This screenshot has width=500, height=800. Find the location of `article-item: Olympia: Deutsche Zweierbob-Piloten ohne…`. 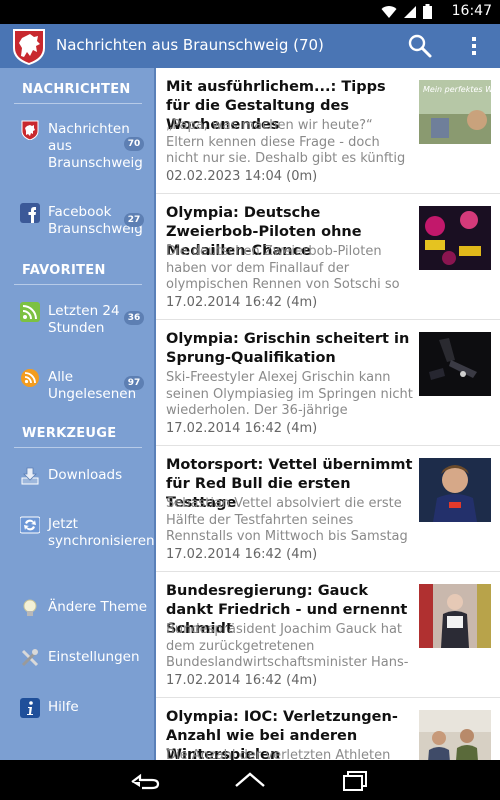

article-item: Olympia: Deutsche Zweierbob-Piloten ohne… is located at coordinates (328, 257).